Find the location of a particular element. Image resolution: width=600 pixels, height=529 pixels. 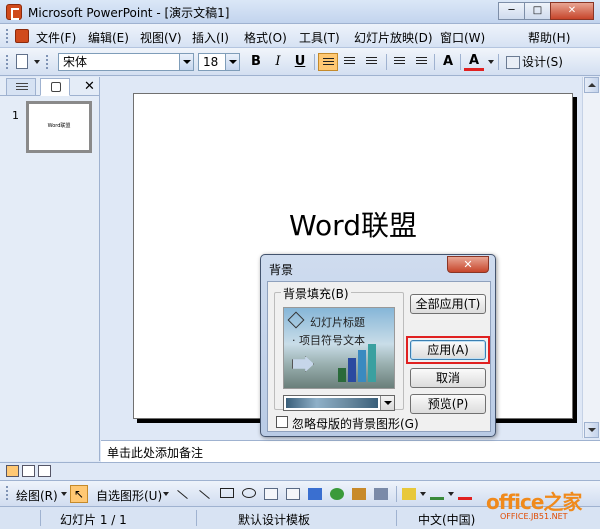

diagram-icon is located at coordinates (337, 494).